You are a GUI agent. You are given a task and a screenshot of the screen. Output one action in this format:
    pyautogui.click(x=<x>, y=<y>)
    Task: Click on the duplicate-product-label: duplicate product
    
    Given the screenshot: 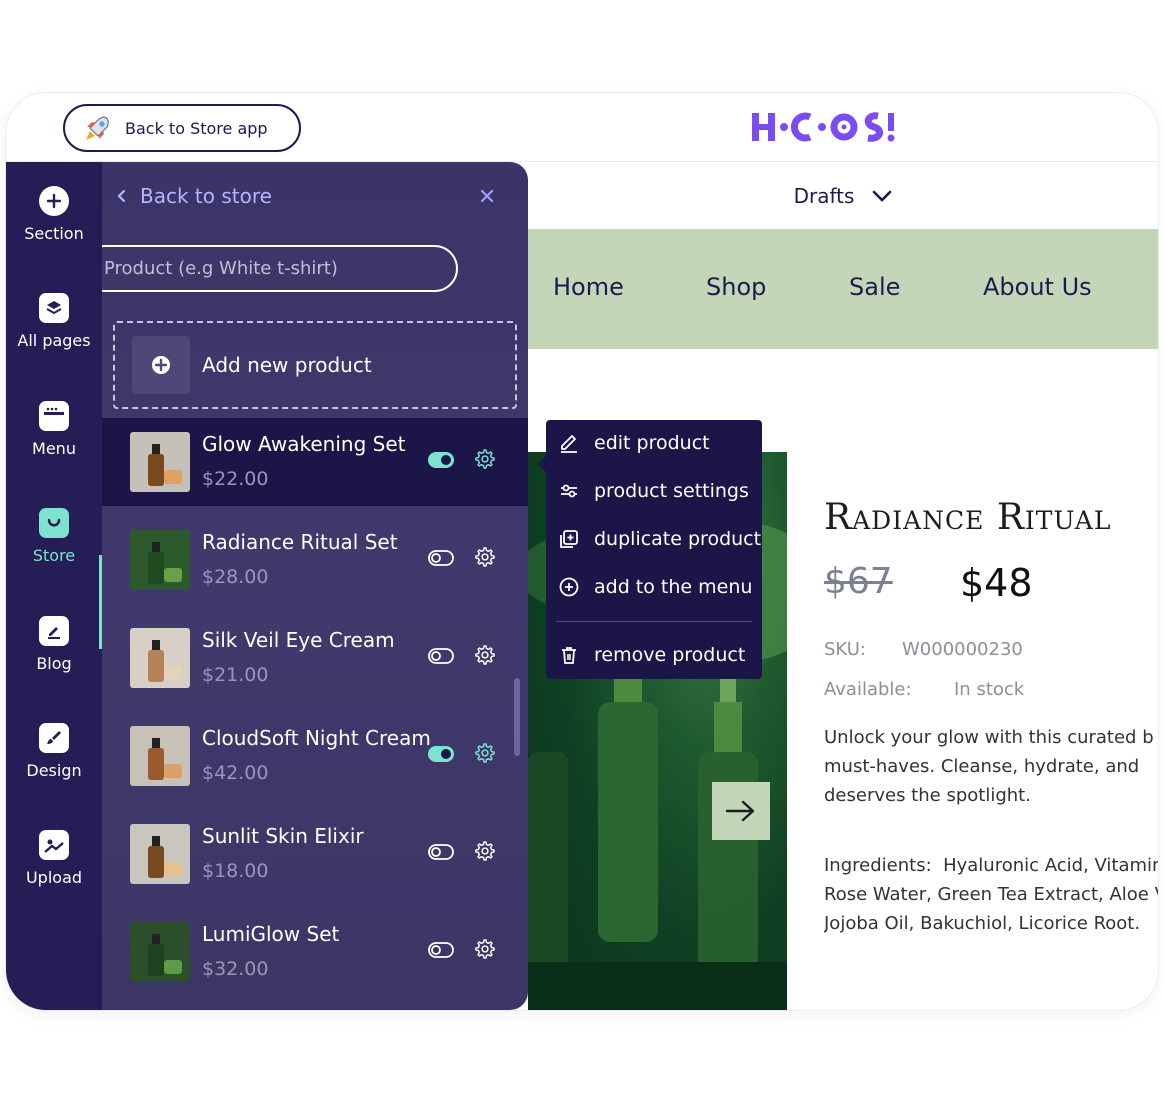 What is the action you would take?
    pyautogui.click(x=678, y=539)
    